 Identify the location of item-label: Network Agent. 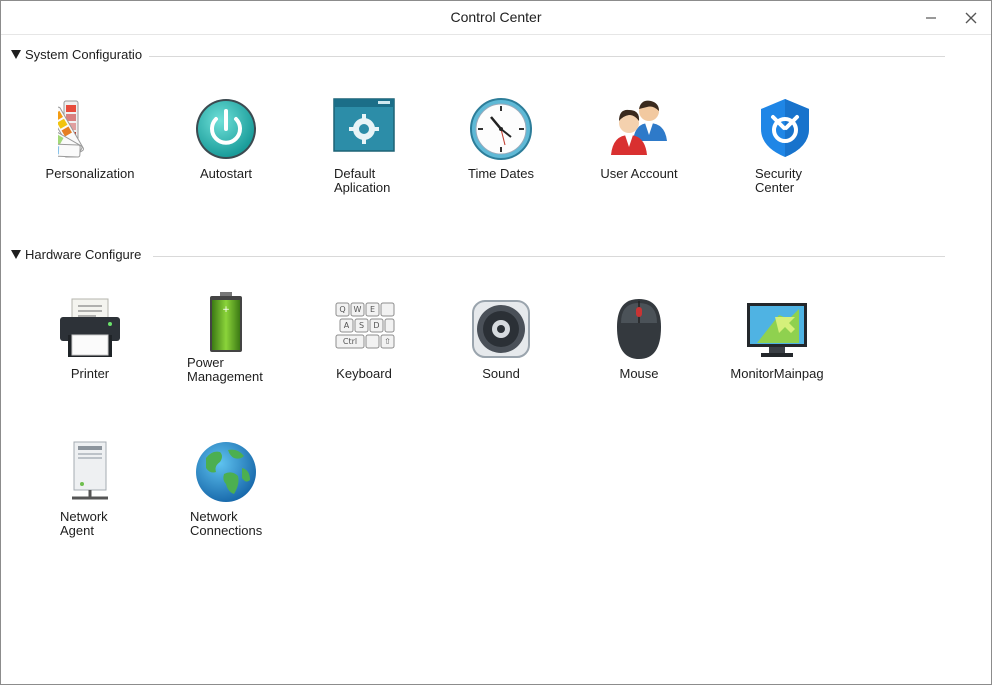
(84, 523).